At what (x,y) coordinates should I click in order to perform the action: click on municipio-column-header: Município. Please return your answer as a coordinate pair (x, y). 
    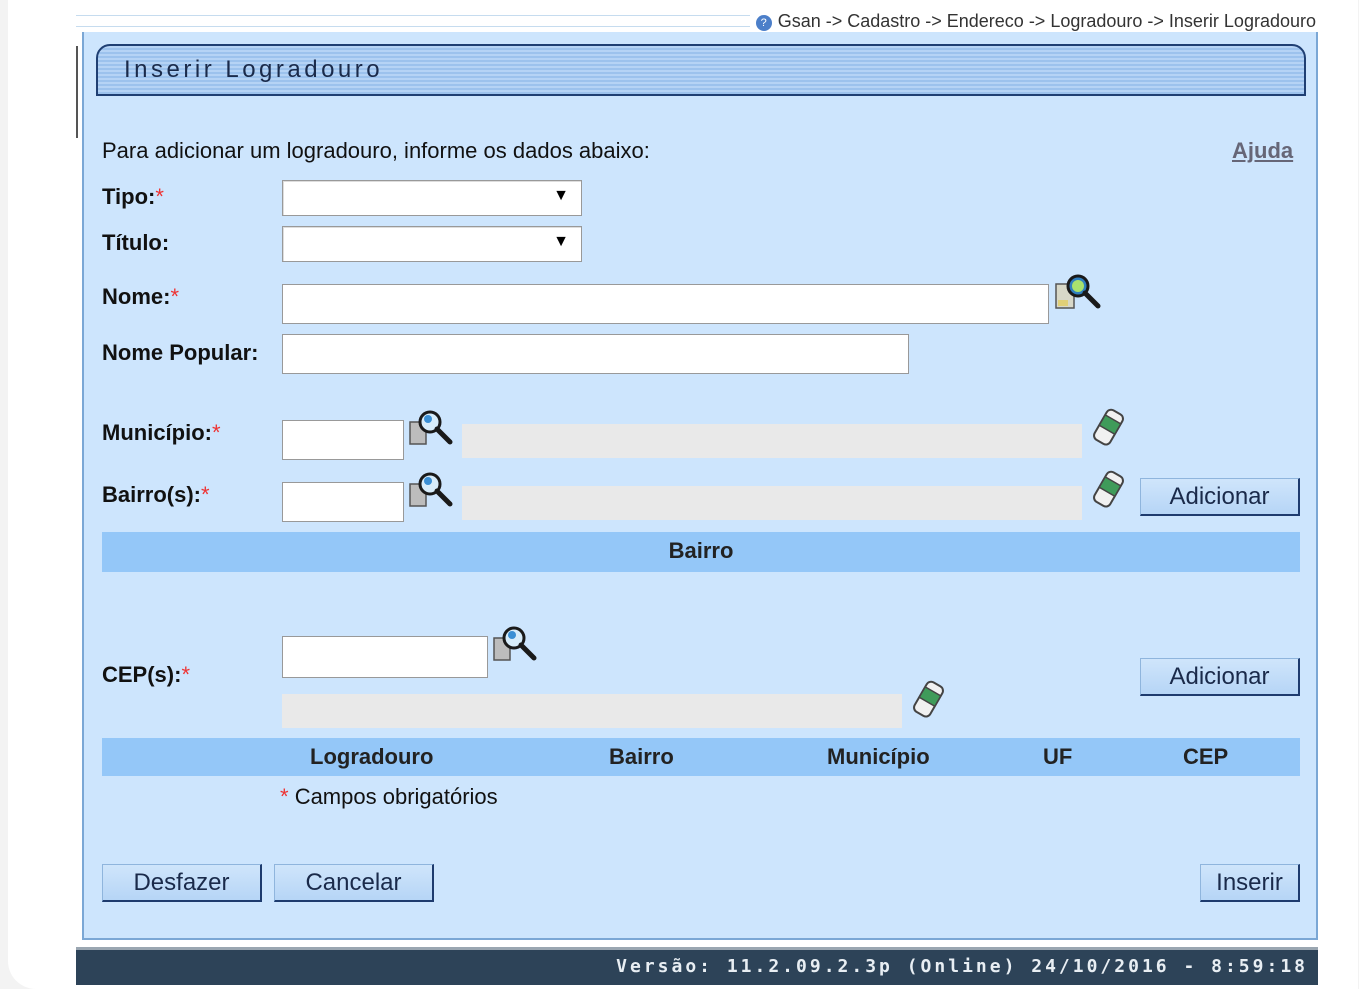
    Looking at the image, I should click on (878, 756).